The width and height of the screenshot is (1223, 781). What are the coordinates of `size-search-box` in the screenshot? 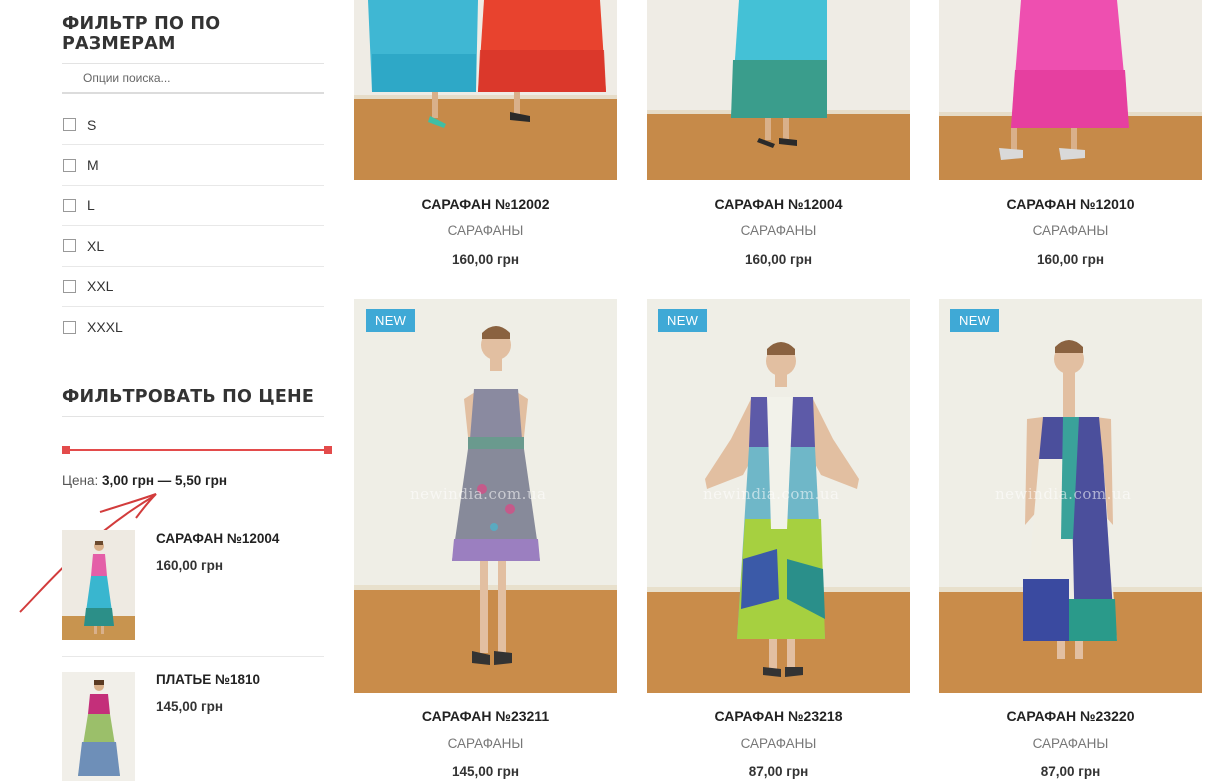 It's located at (193, 79).